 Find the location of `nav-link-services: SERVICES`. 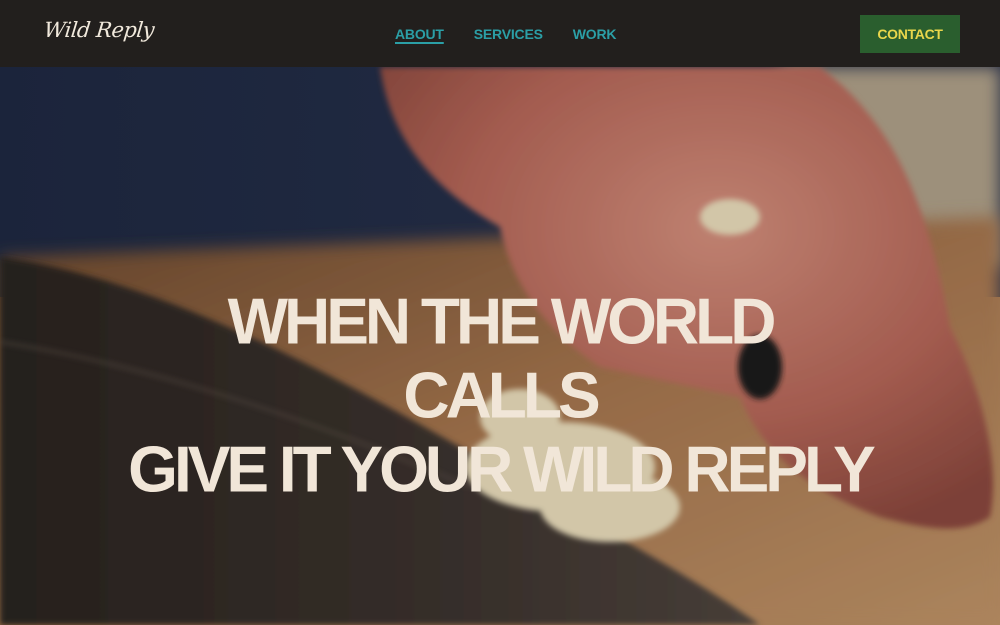

nav-link-services: SERVICES is located at coordinates (508, 34).